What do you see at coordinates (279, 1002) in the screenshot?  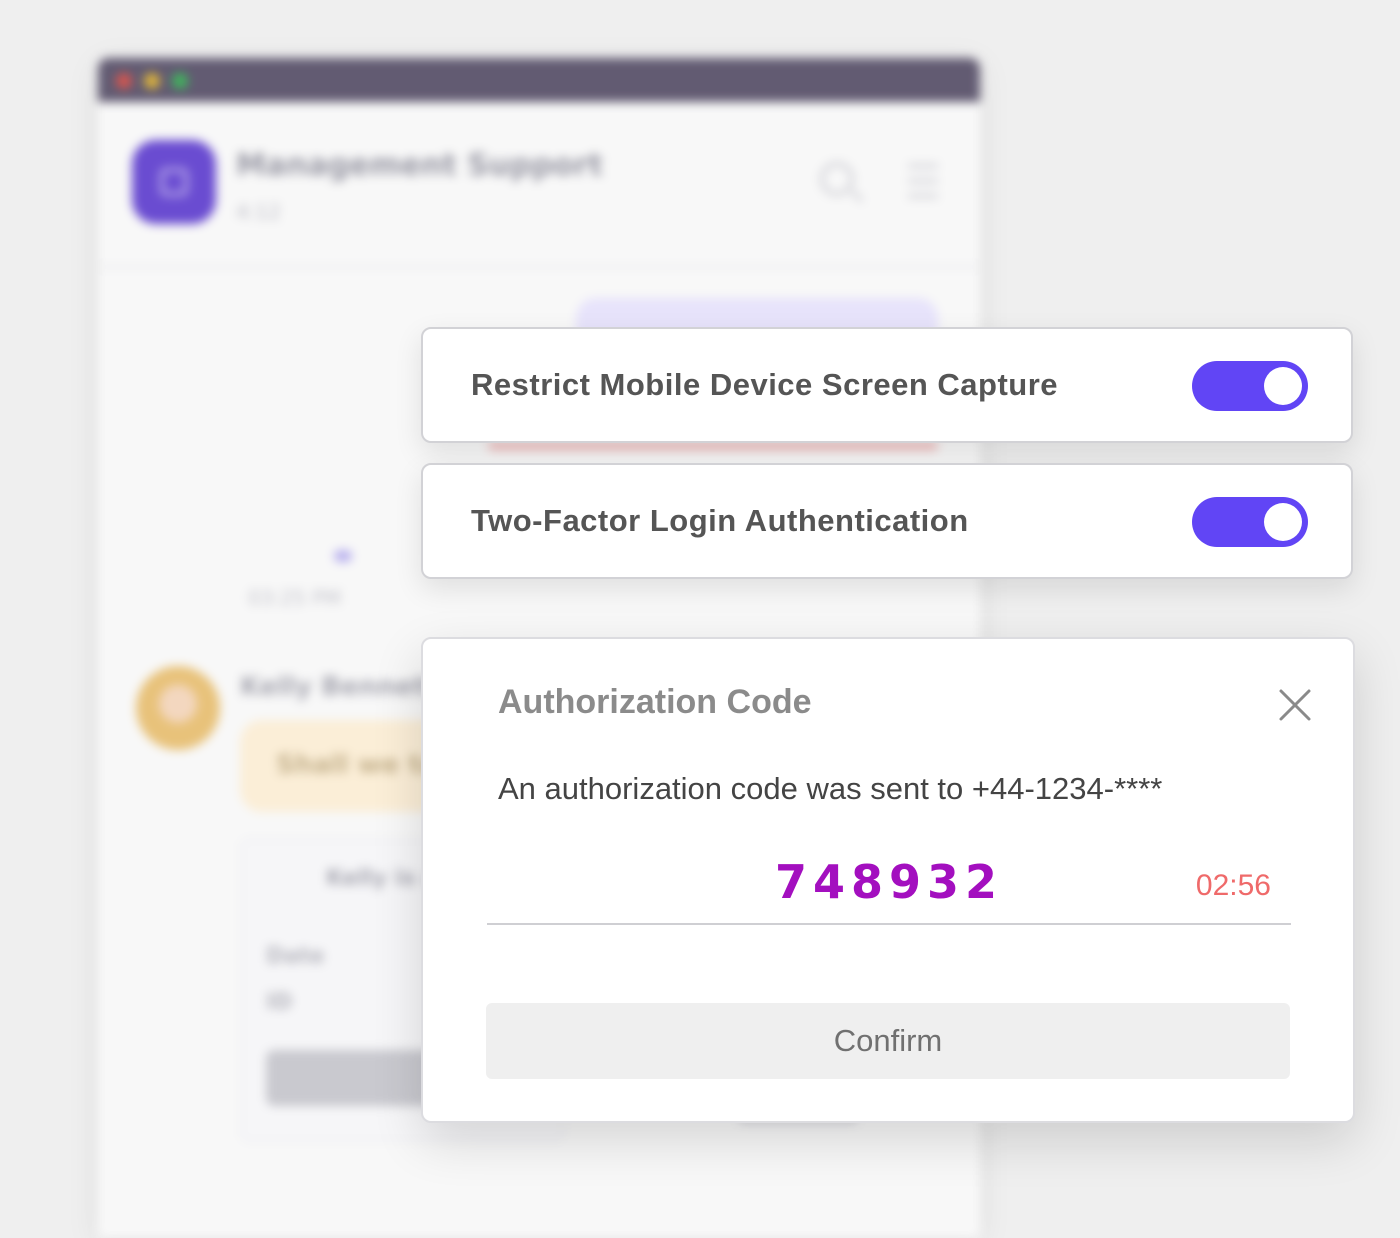 I see `info-card-id-label: ID` at bounding box center [279, 1002].